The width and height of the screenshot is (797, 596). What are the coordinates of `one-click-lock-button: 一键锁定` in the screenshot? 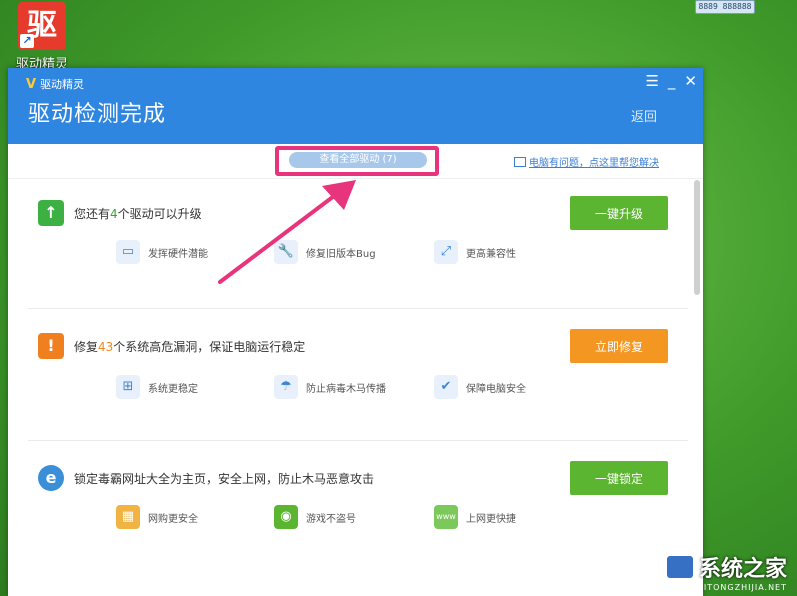 It's located at (619, 478).